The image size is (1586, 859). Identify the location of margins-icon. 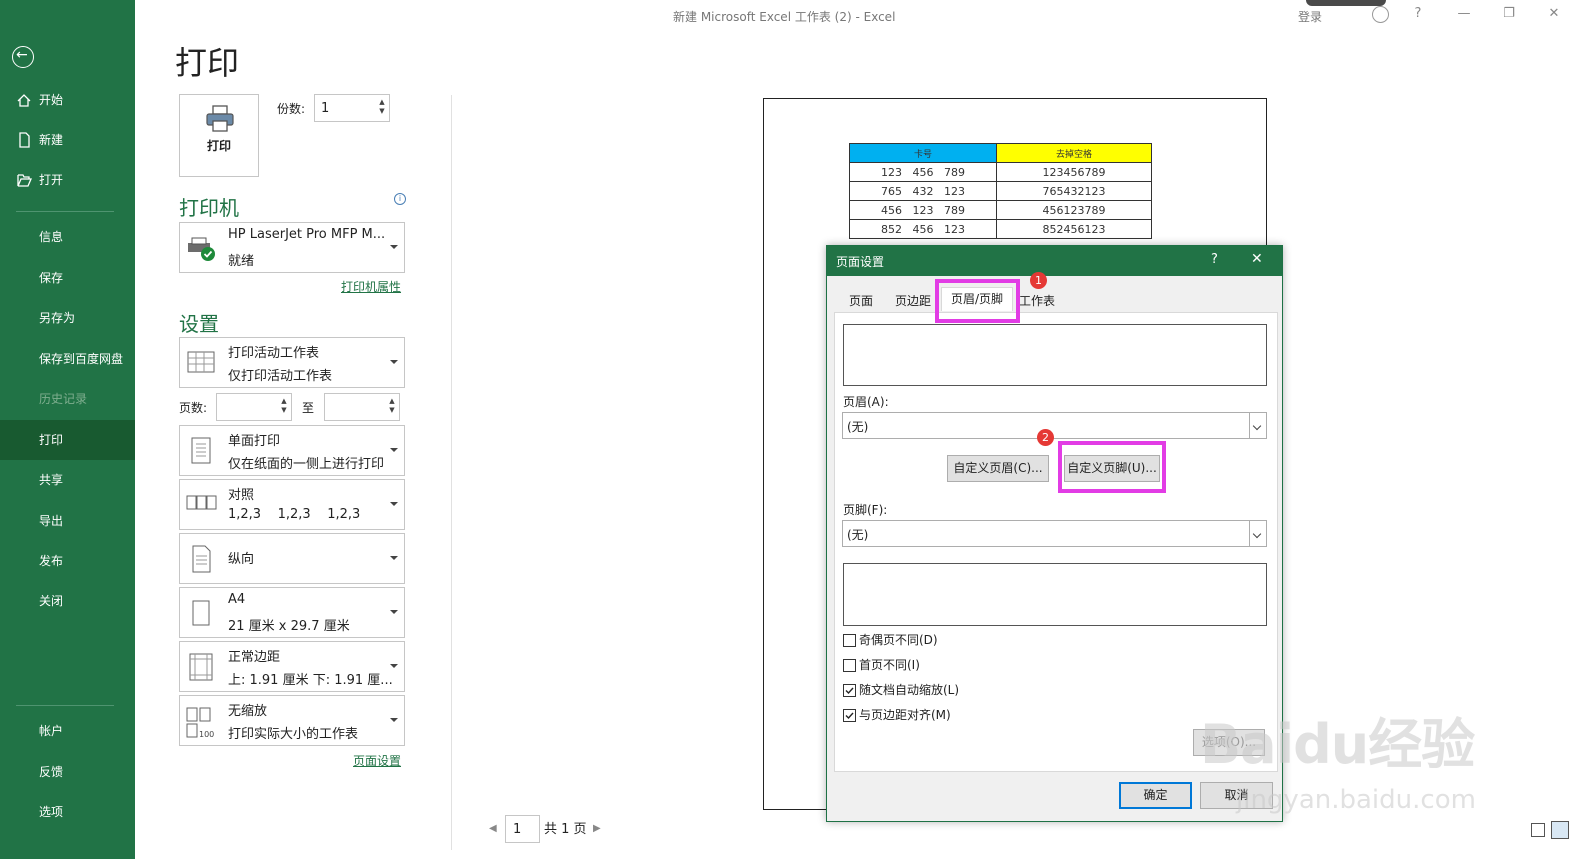
(201, 667).